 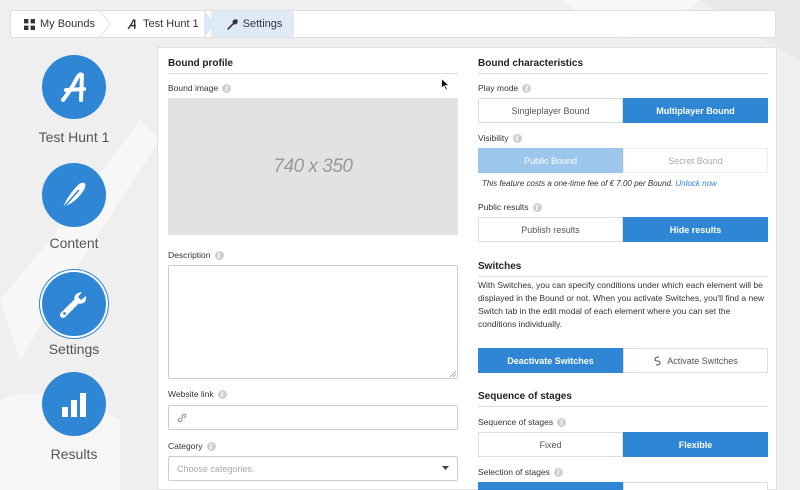 What do you see at coordinates (550, 486) in the screenshot?
I see `selection-option-first` at bounding box center [550, 486].